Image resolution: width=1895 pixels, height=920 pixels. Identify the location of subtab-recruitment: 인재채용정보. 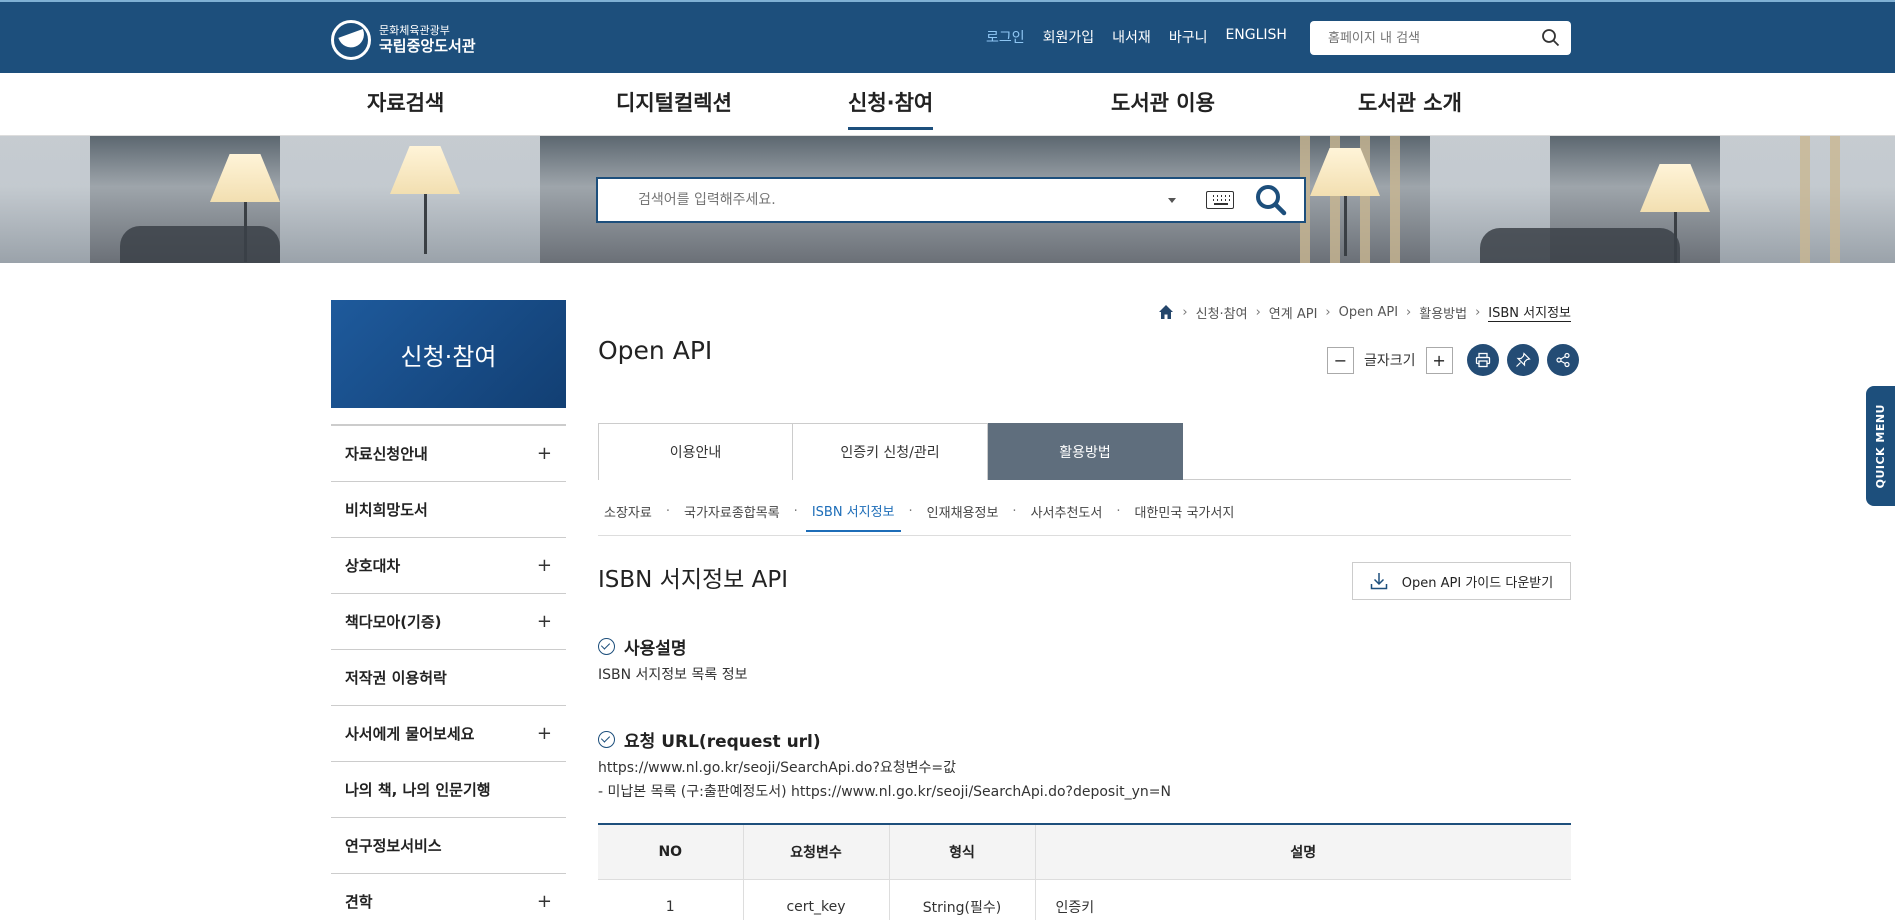
(963, 511).